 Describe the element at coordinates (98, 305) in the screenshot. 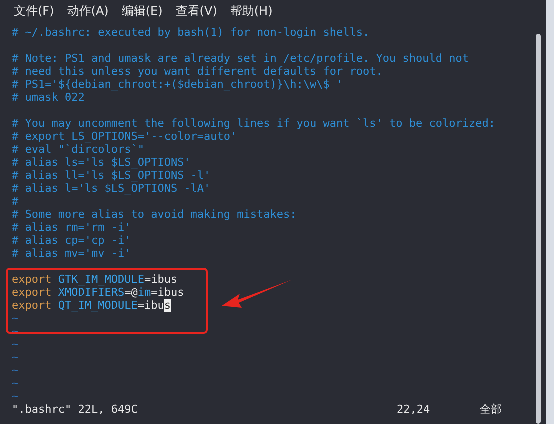

I see `code-token: QT_IM_MODULE` at that location.